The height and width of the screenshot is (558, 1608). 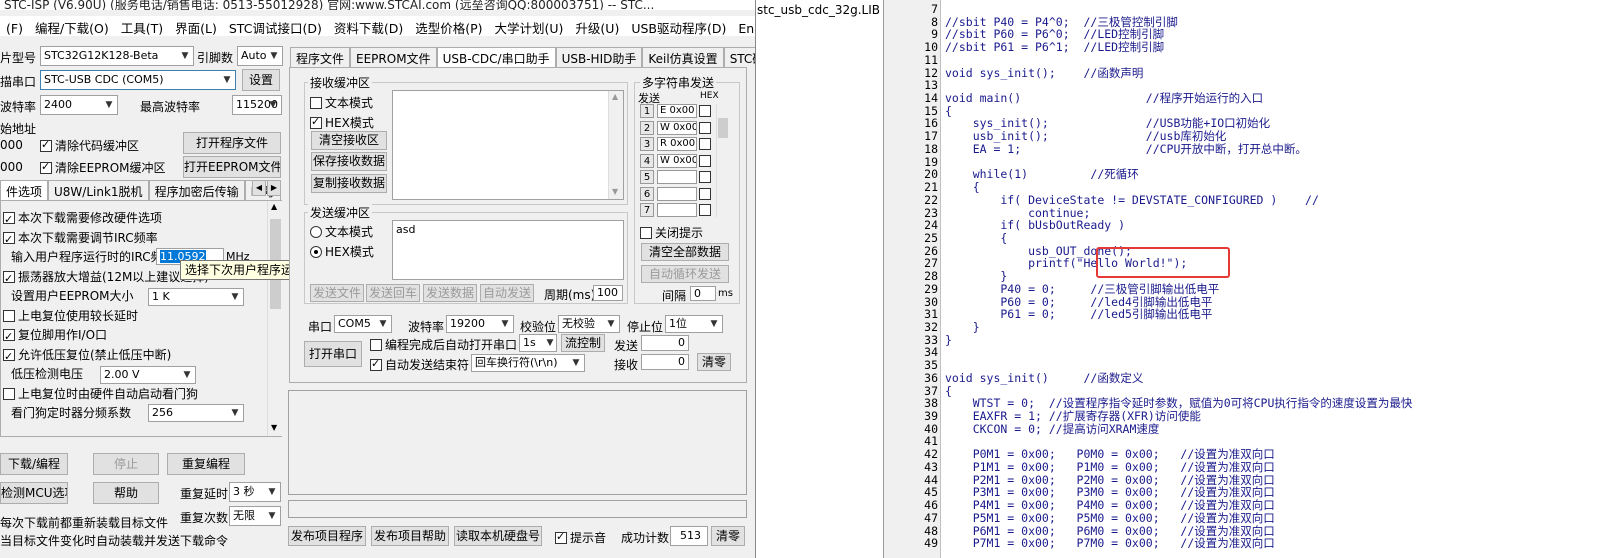 What do you see at coordinates (589, 324) in the screenshot?
I see `parity-select: 无校验 ▼` at bounding box center [589, 324].